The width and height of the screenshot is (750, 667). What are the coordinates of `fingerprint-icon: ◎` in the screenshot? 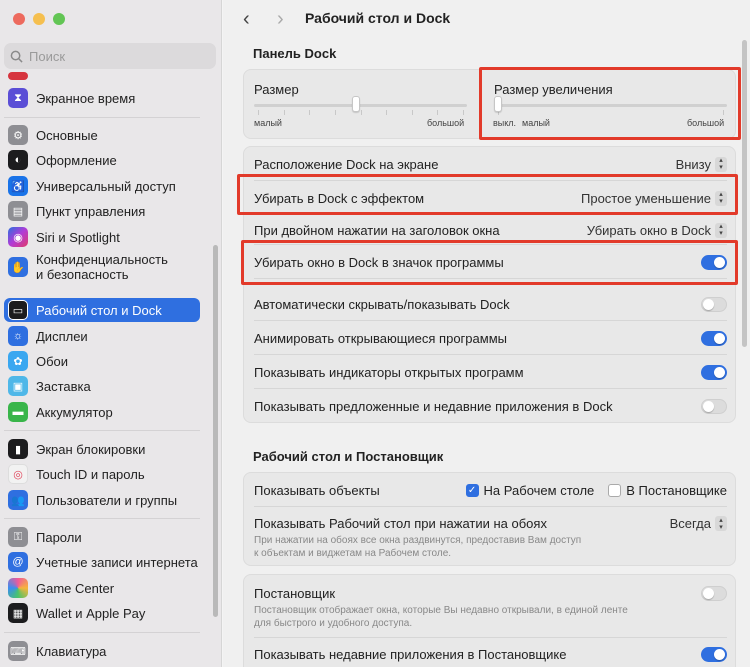 It's located at (18, 474).